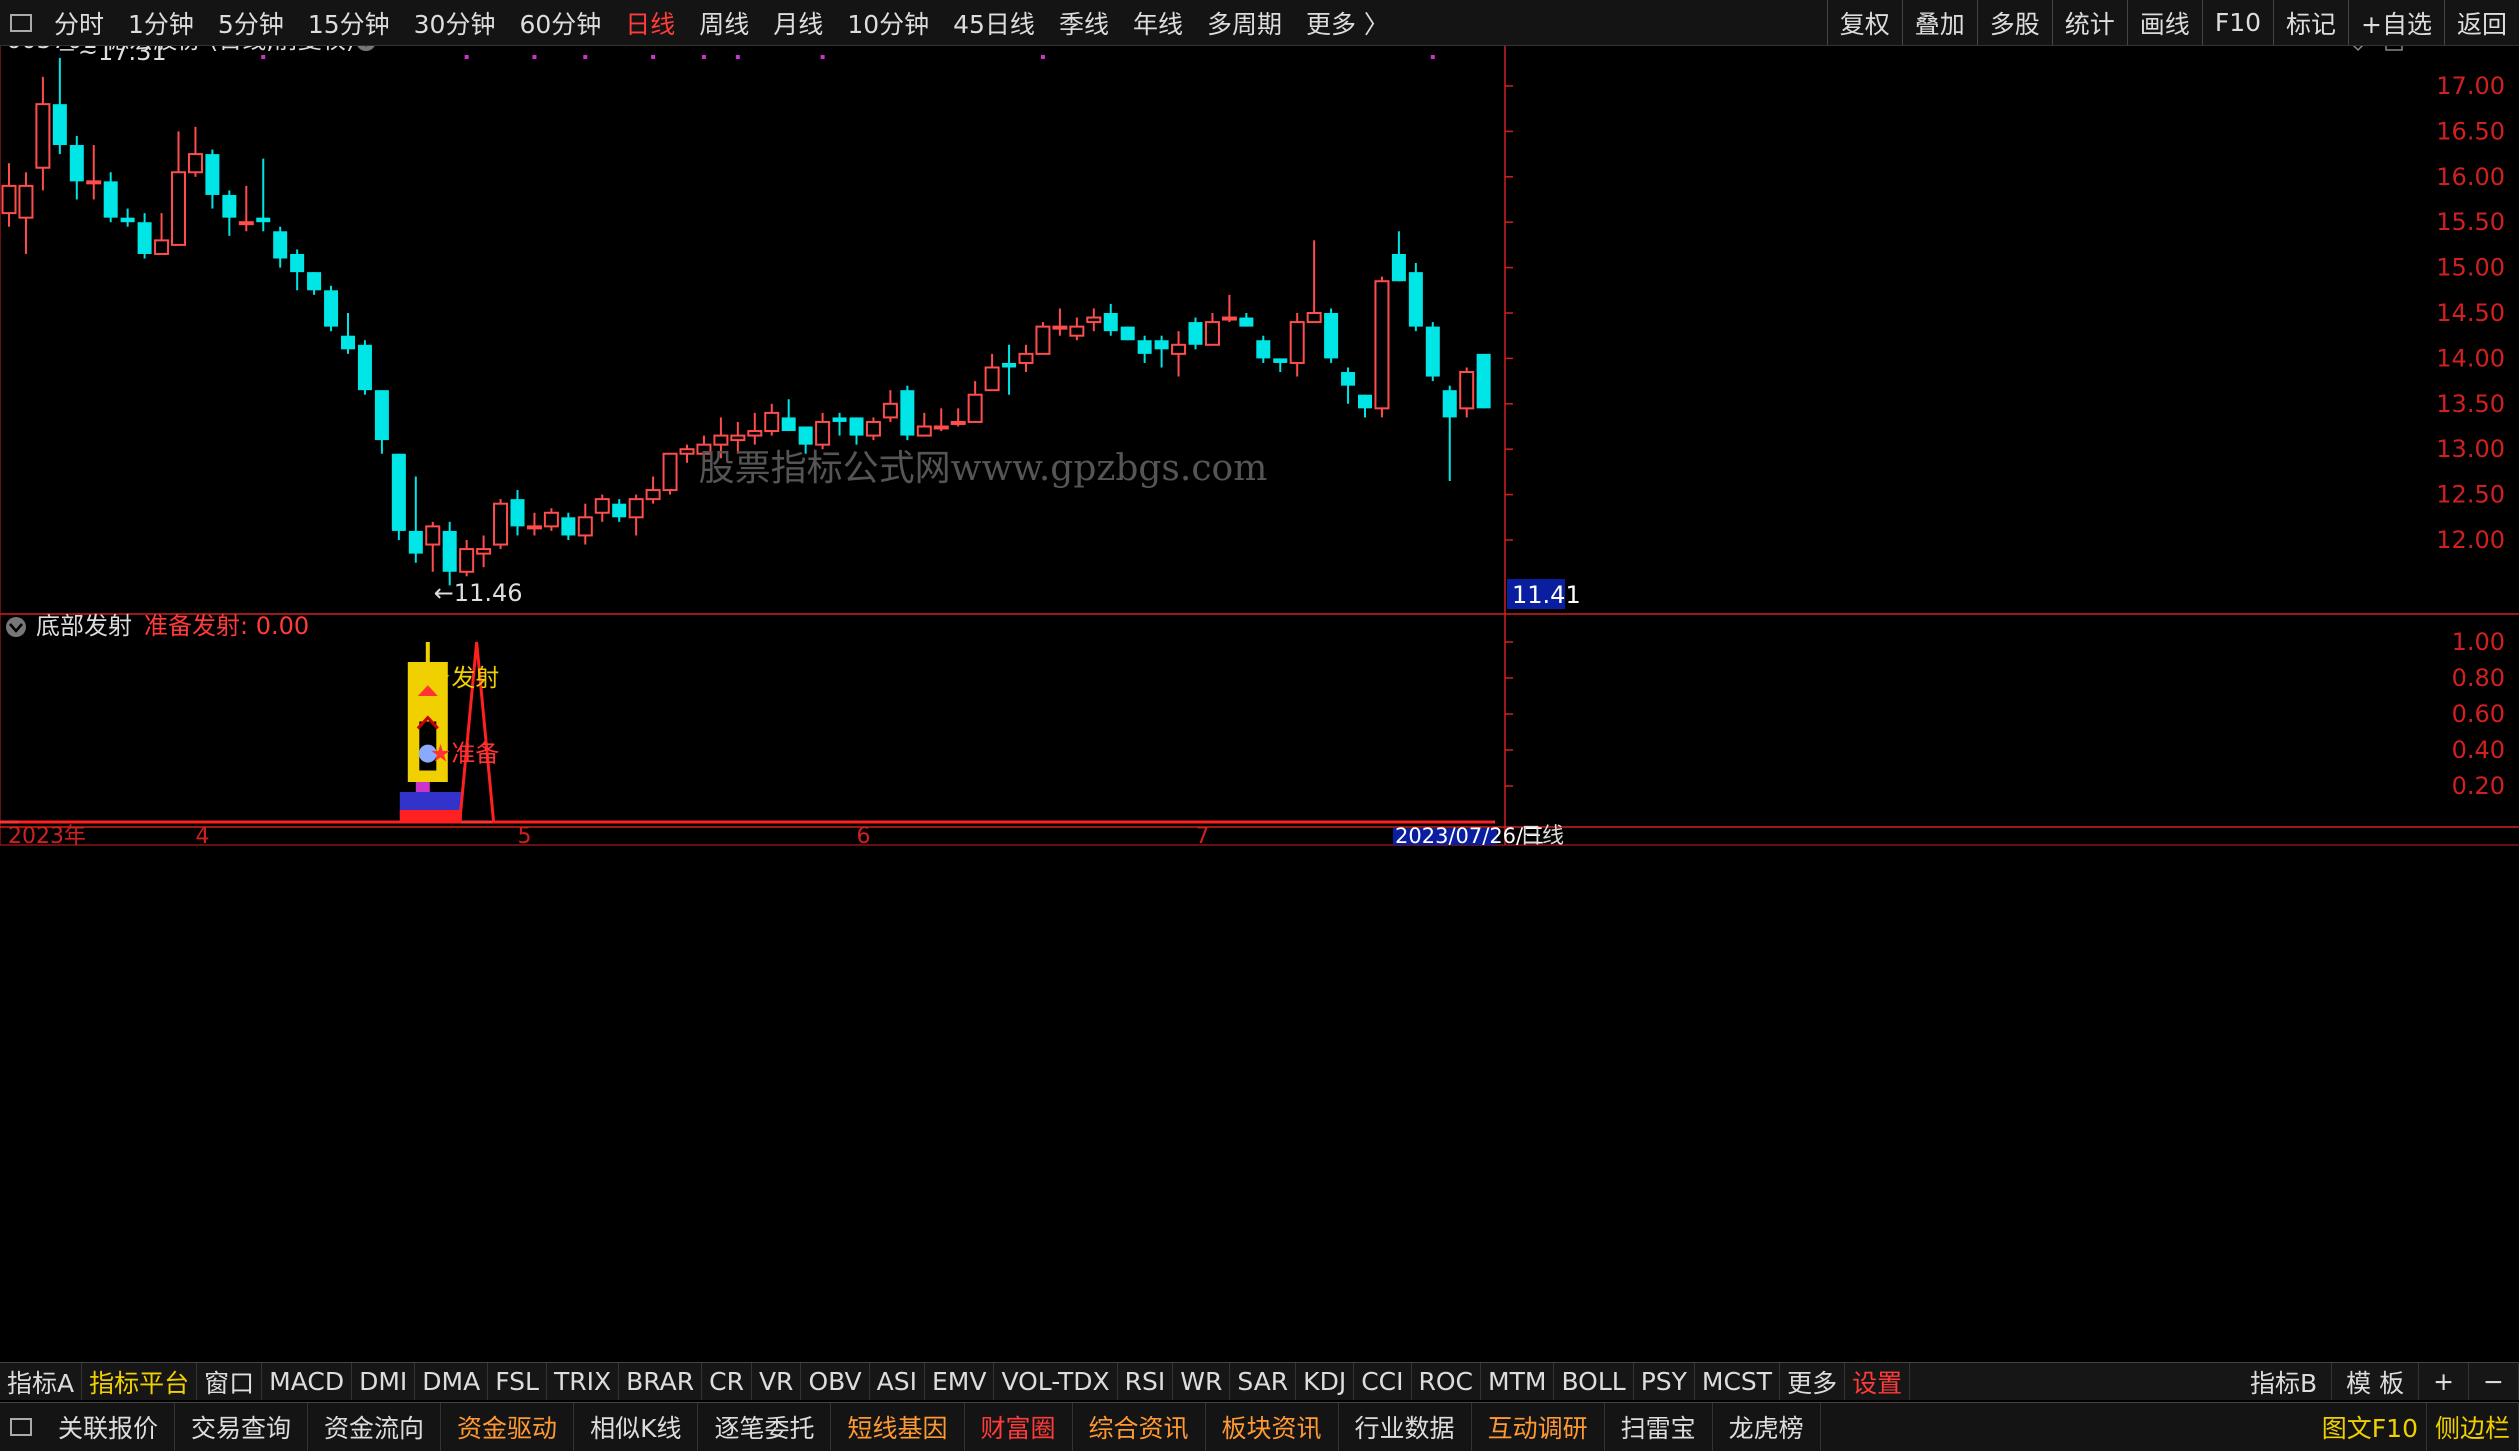 Image resolution: width=2519 pixels, height=1451 pixels. What do you see at coordinates (1202, 1381) in the screenshot?
I see `indicator-tab-wr: WR` at bounding box center [1202, 1381].